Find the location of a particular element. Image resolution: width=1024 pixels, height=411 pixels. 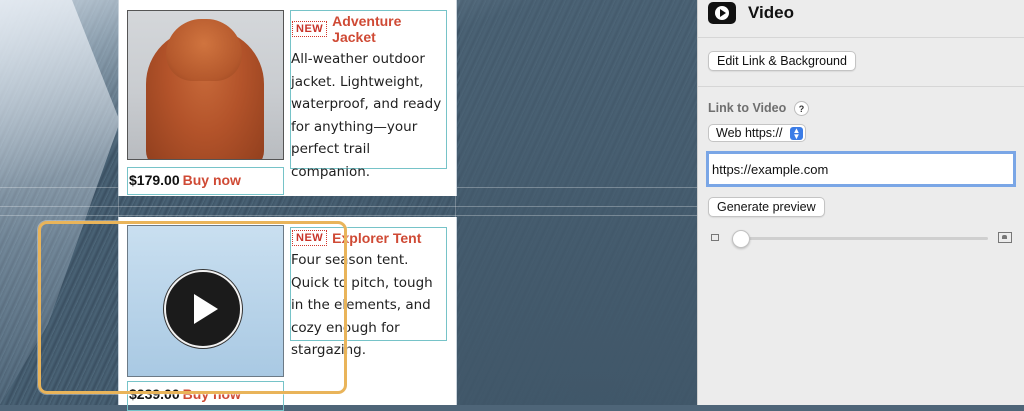

link-source-value: Web https:// is located at coordinates (749, 133).